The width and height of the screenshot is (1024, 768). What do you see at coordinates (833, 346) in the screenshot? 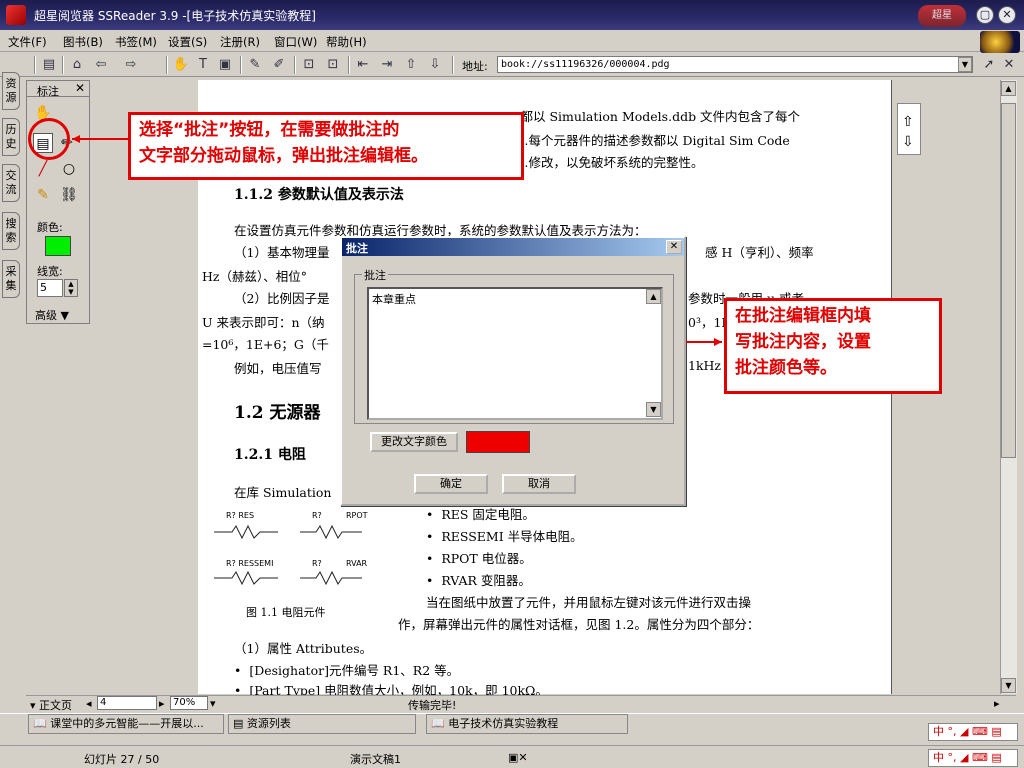
I see `callout-right: 在批注编辑框内填 写批注内容，设置 批注颜色等。` at bounding box center [833, 346].